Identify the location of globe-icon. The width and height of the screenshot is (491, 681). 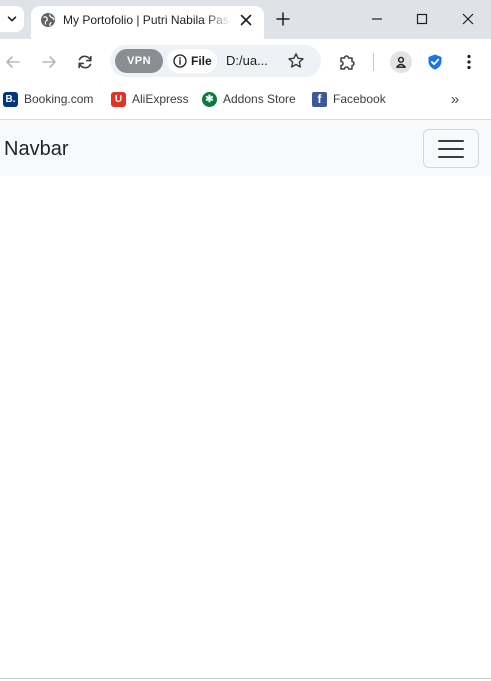
(48, 20).